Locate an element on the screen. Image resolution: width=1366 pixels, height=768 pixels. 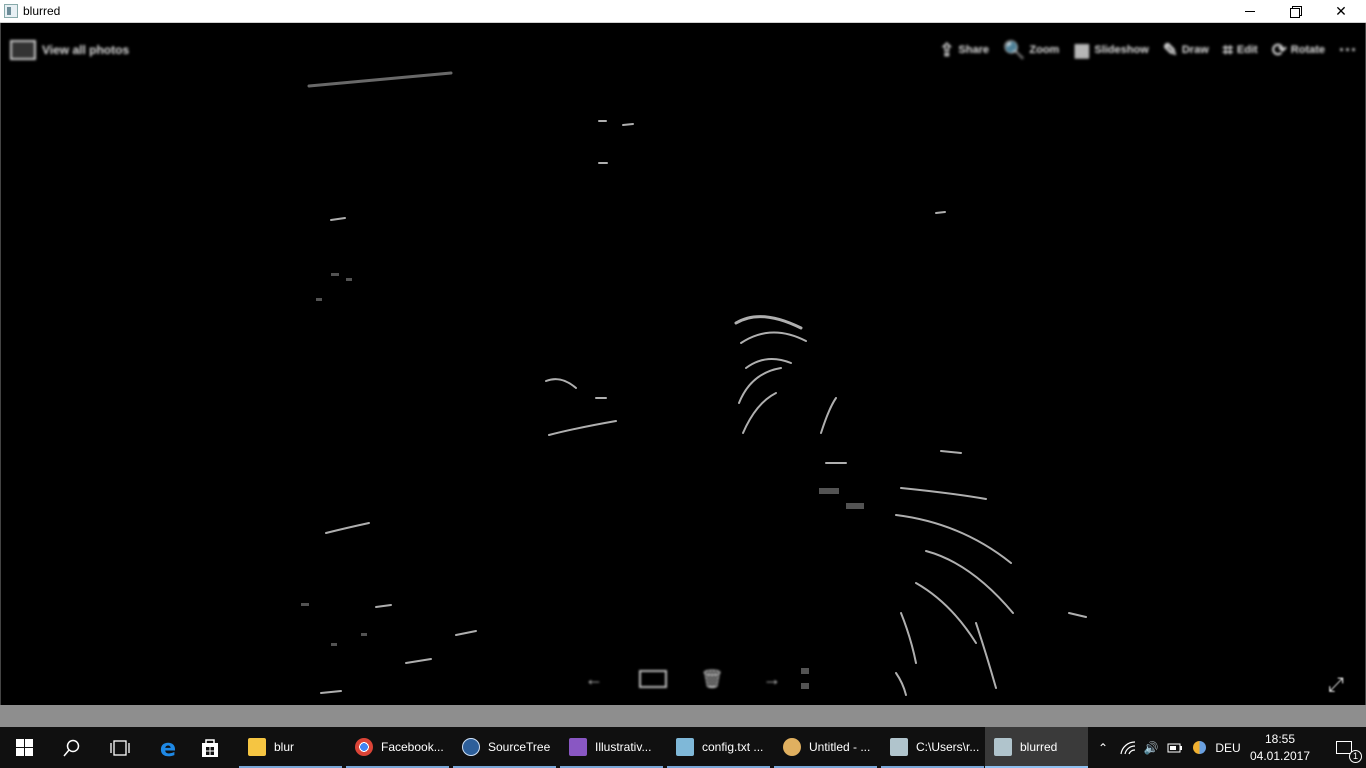
visual-studio-icon is located at coordinates (578, 746).